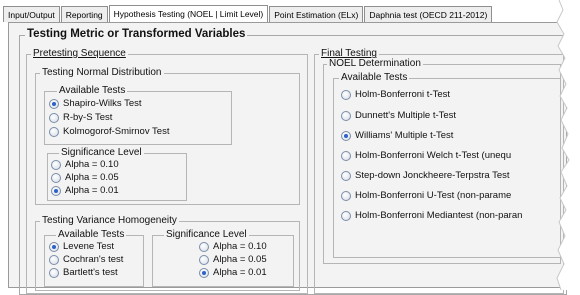 The width and height of the screenshot is (580, 295). Describe the element at coordinates (404, 135) in the screenshot. I see `radio-label: Williams' Multiple t-Test` at that location.